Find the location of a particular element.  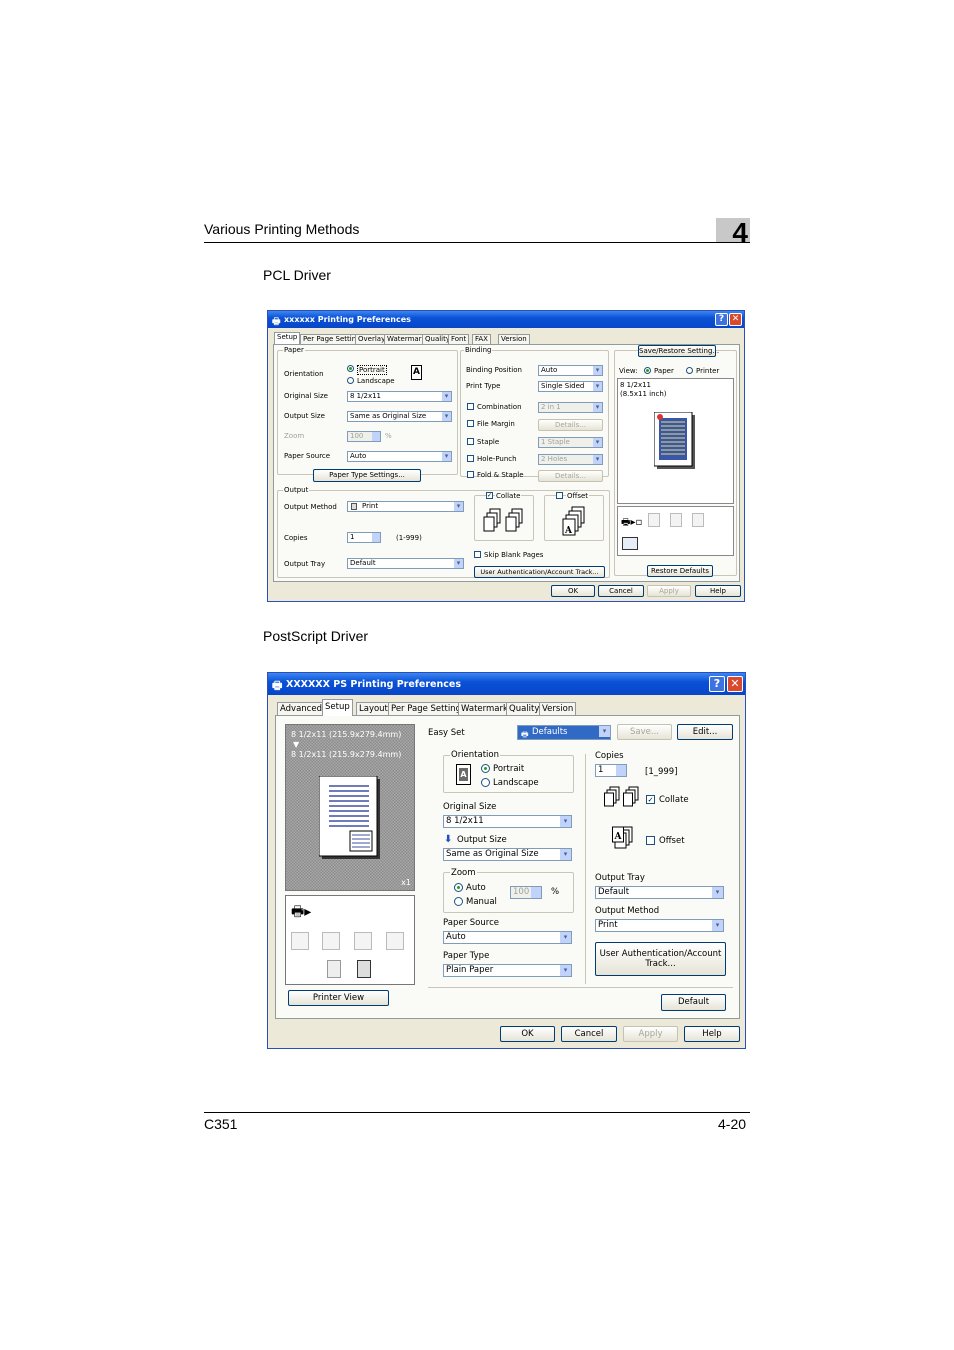

tab-quality: Quality is located at coordinates (524, 709).